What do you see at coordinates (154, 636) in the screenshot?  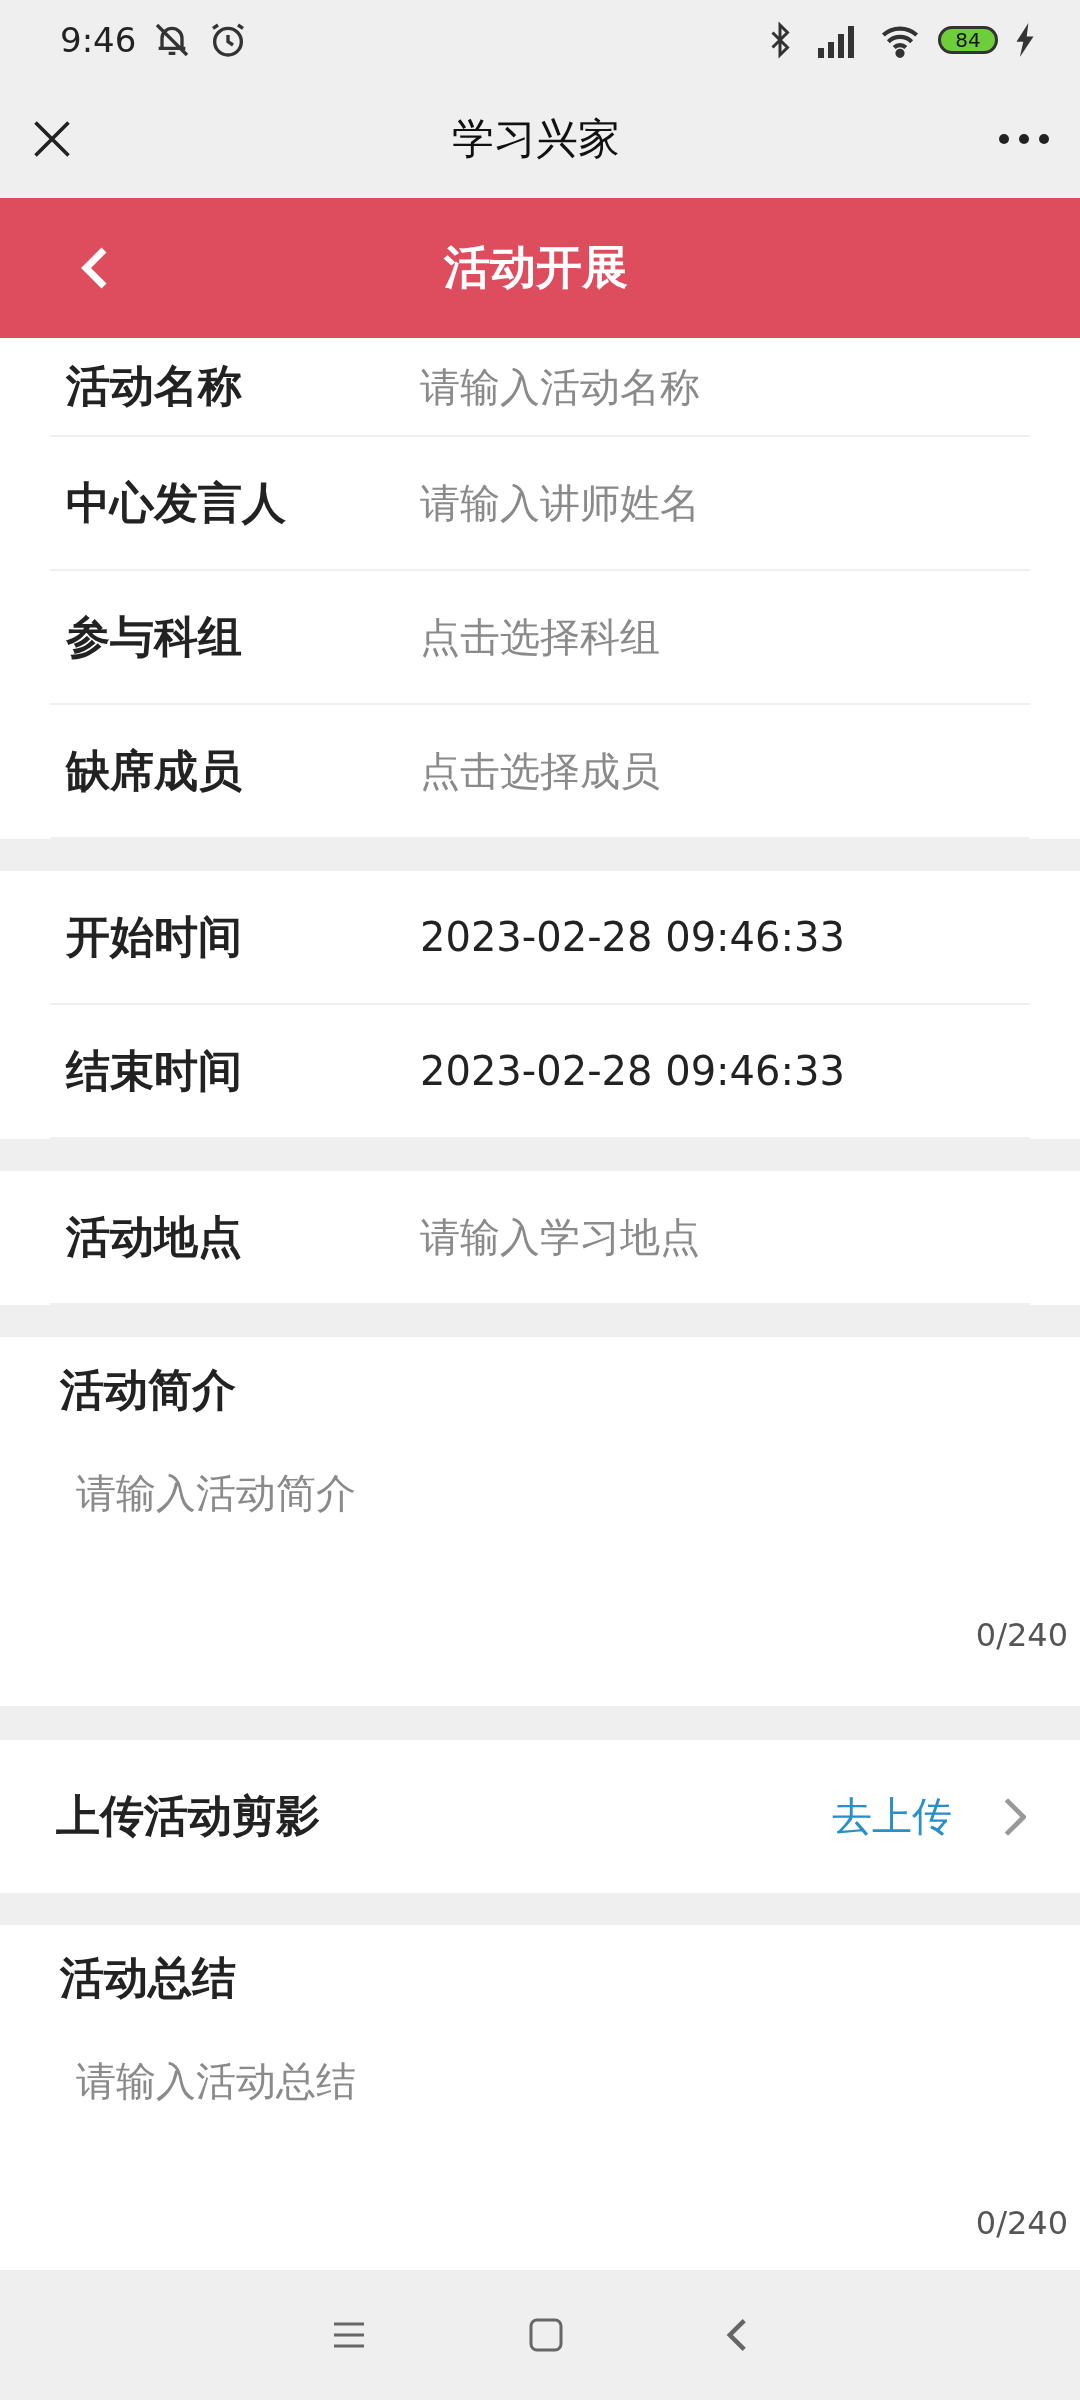 I see `field-label: 参与科组` at bounding box center [154, 636].